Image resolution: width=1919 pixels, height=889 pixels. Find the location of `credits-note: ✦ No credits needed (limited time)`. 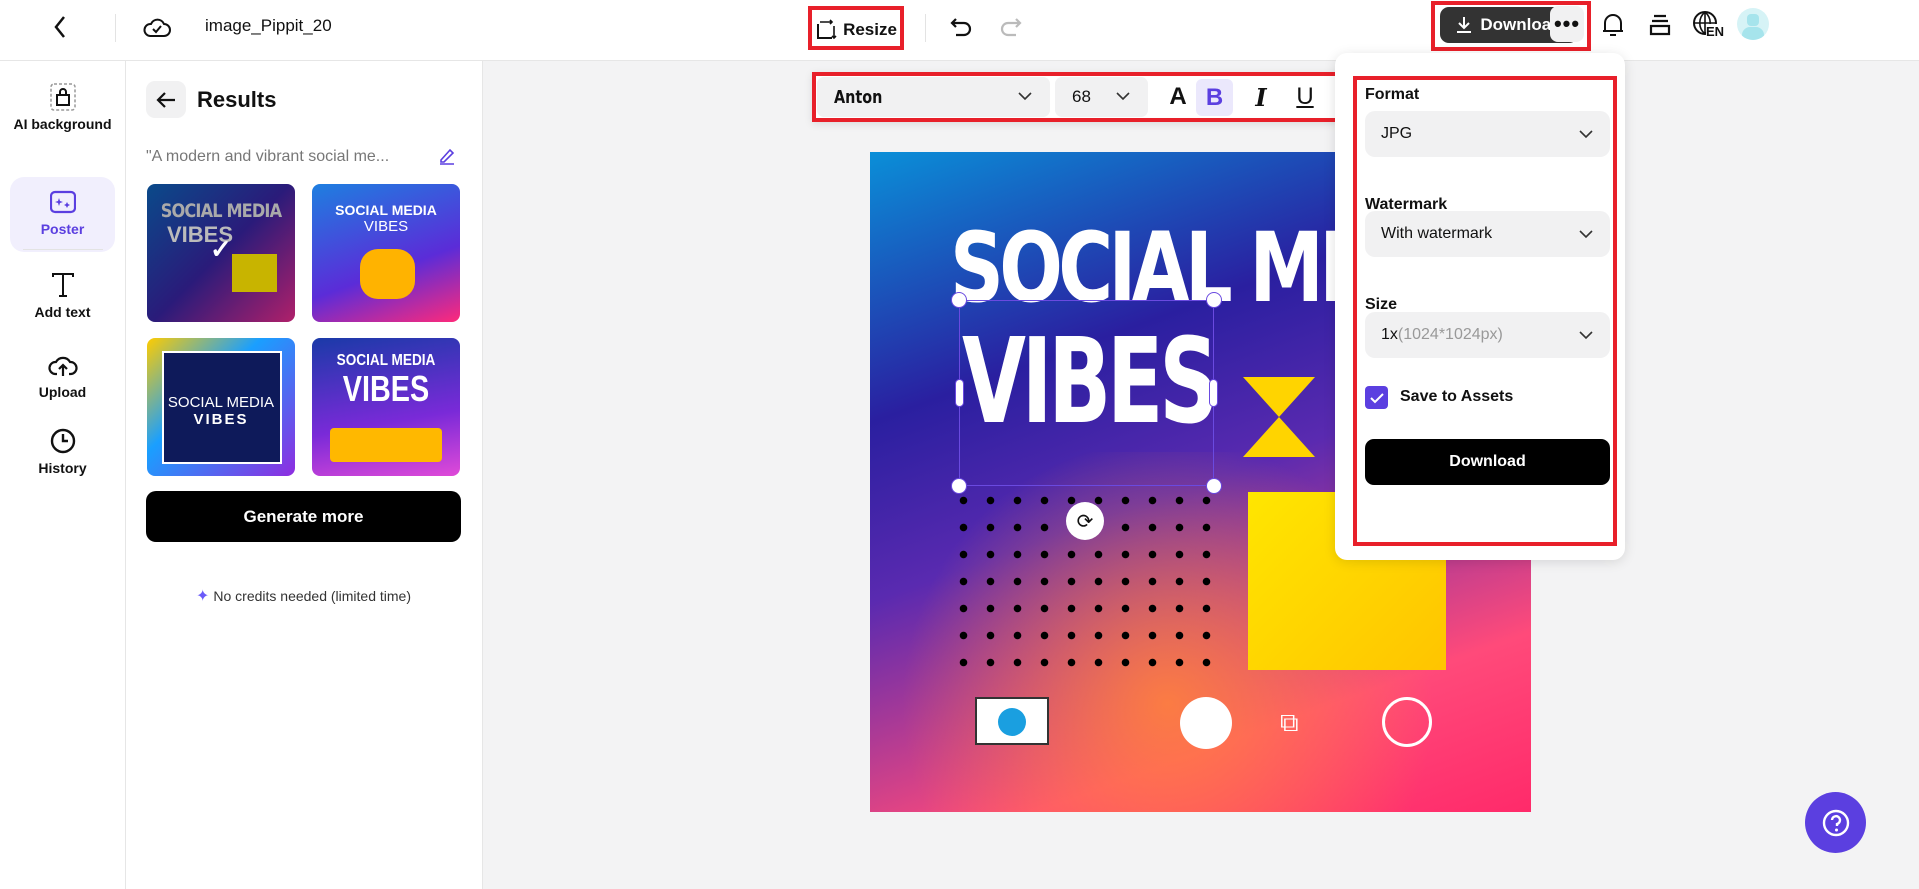

credits-note: ✦ No credits needed (limited time) is located at coordinates (303, 596).